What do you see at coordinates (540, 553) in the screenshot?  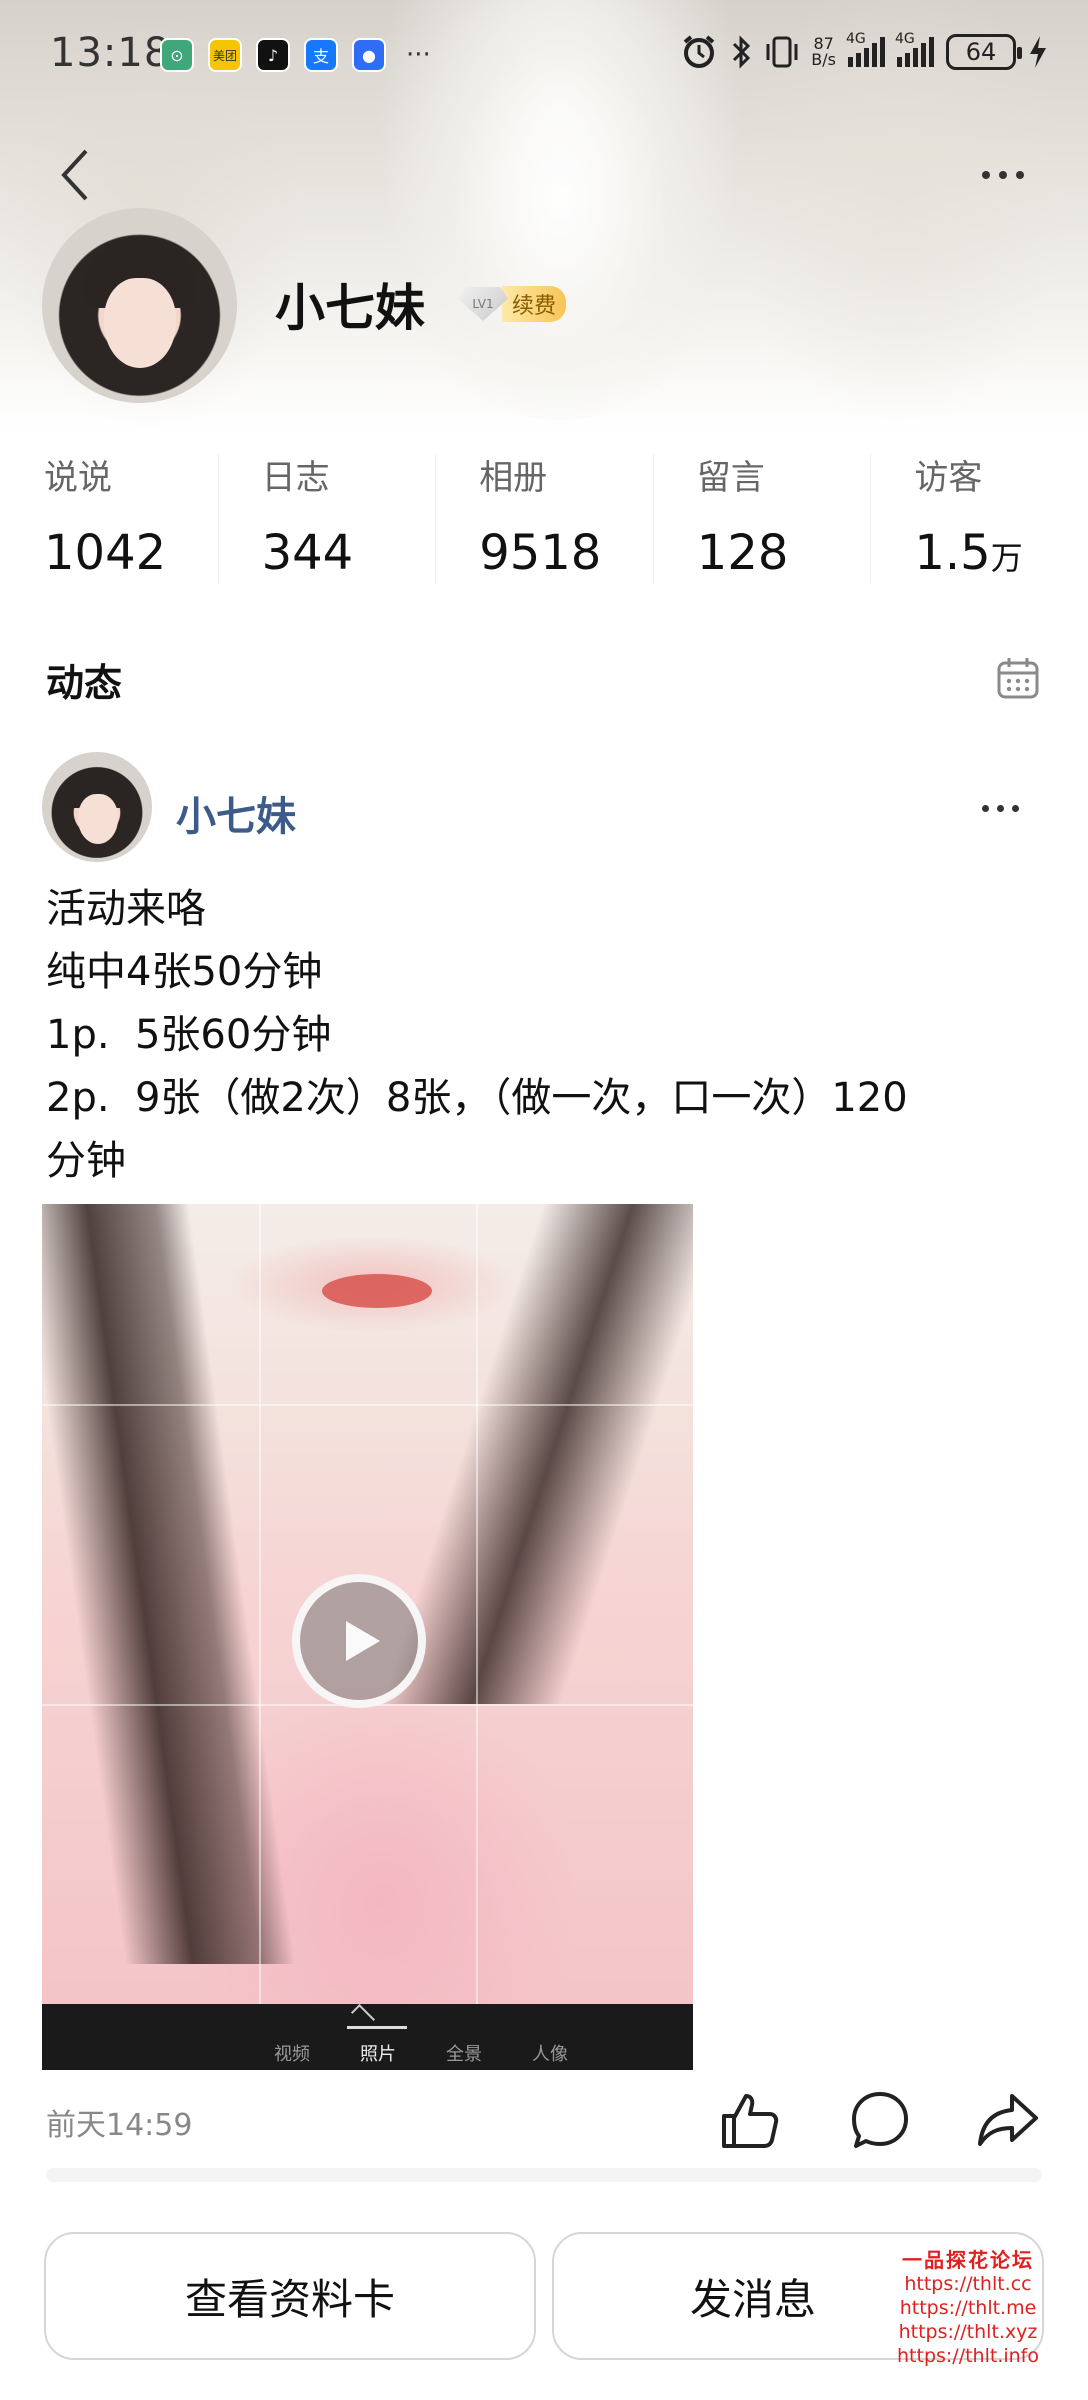 I see `stat-value: 9518` at bounding box center [540, 553].